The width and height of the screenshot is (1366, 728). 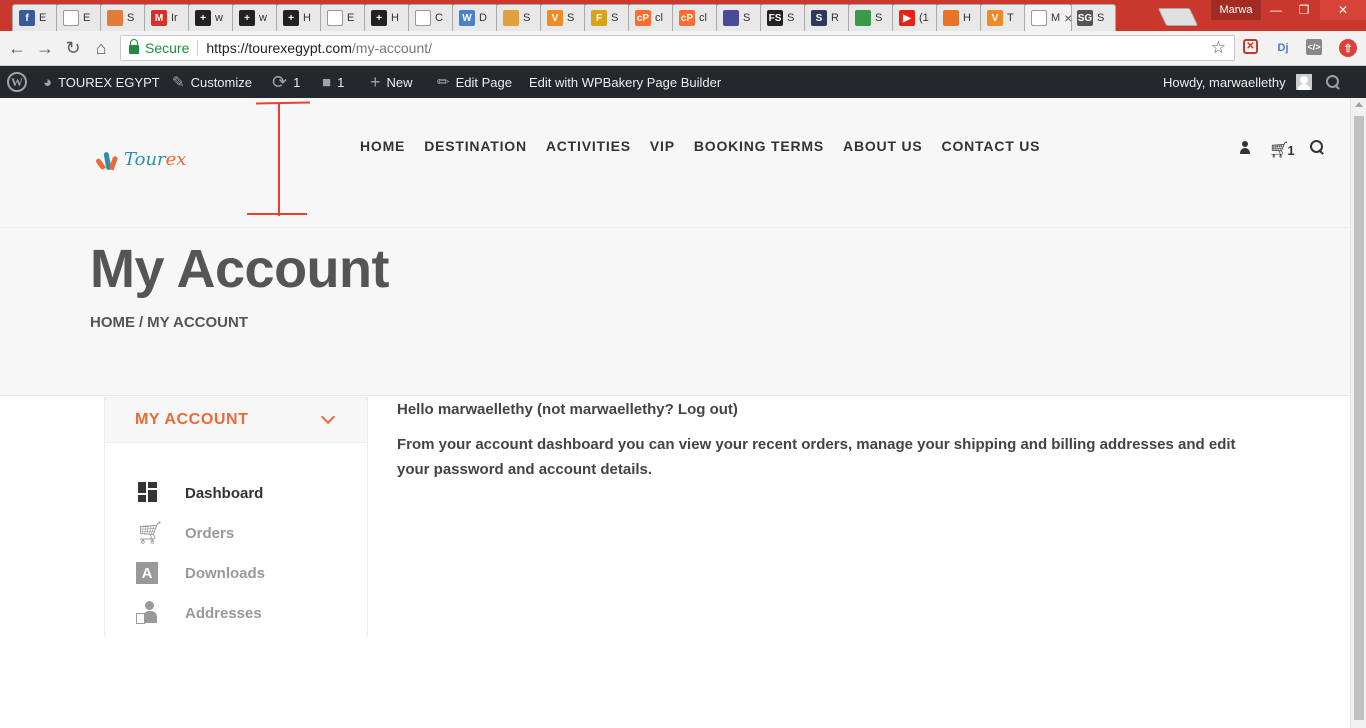 What do you see at coordinates (148, 493) in the screenshot?
I see `dashboard-icon` at bounding box center [148, 493].